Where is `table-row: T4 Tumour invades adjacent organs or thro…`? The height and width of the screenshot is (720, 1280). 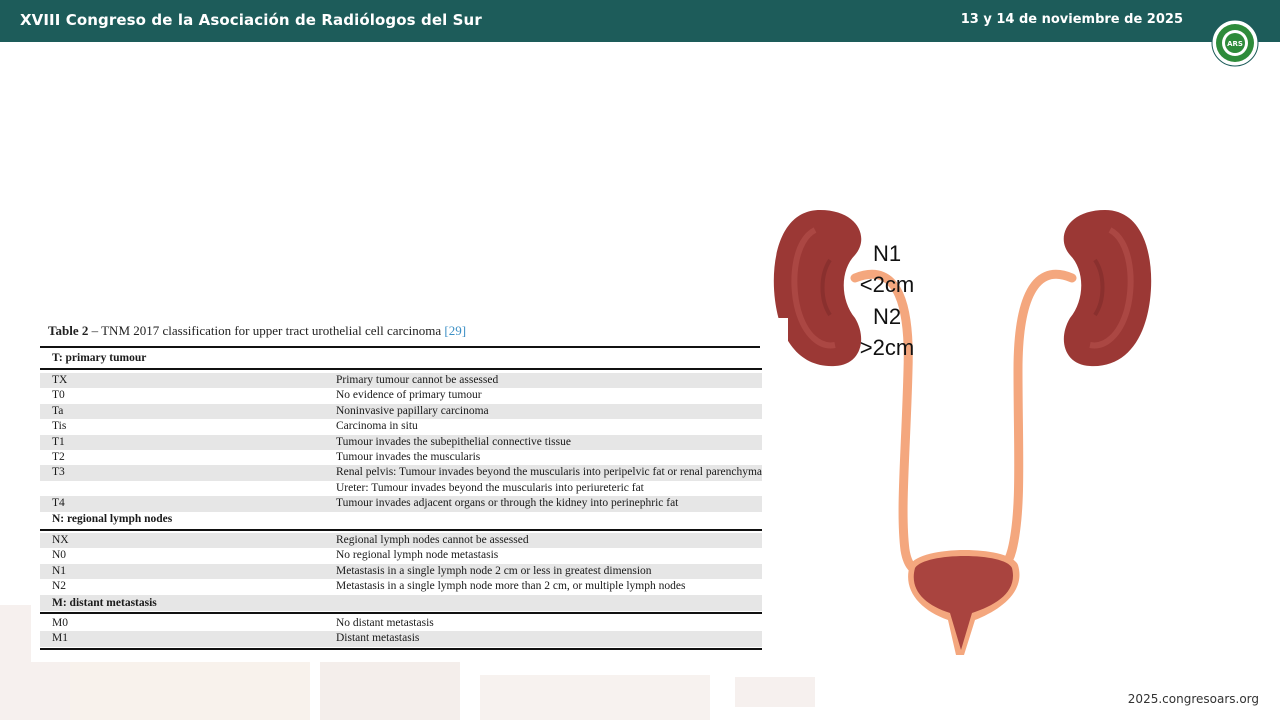 table-row: T4 Tumour invades adjacent organs or thro… is located at coordinates (401, 504).